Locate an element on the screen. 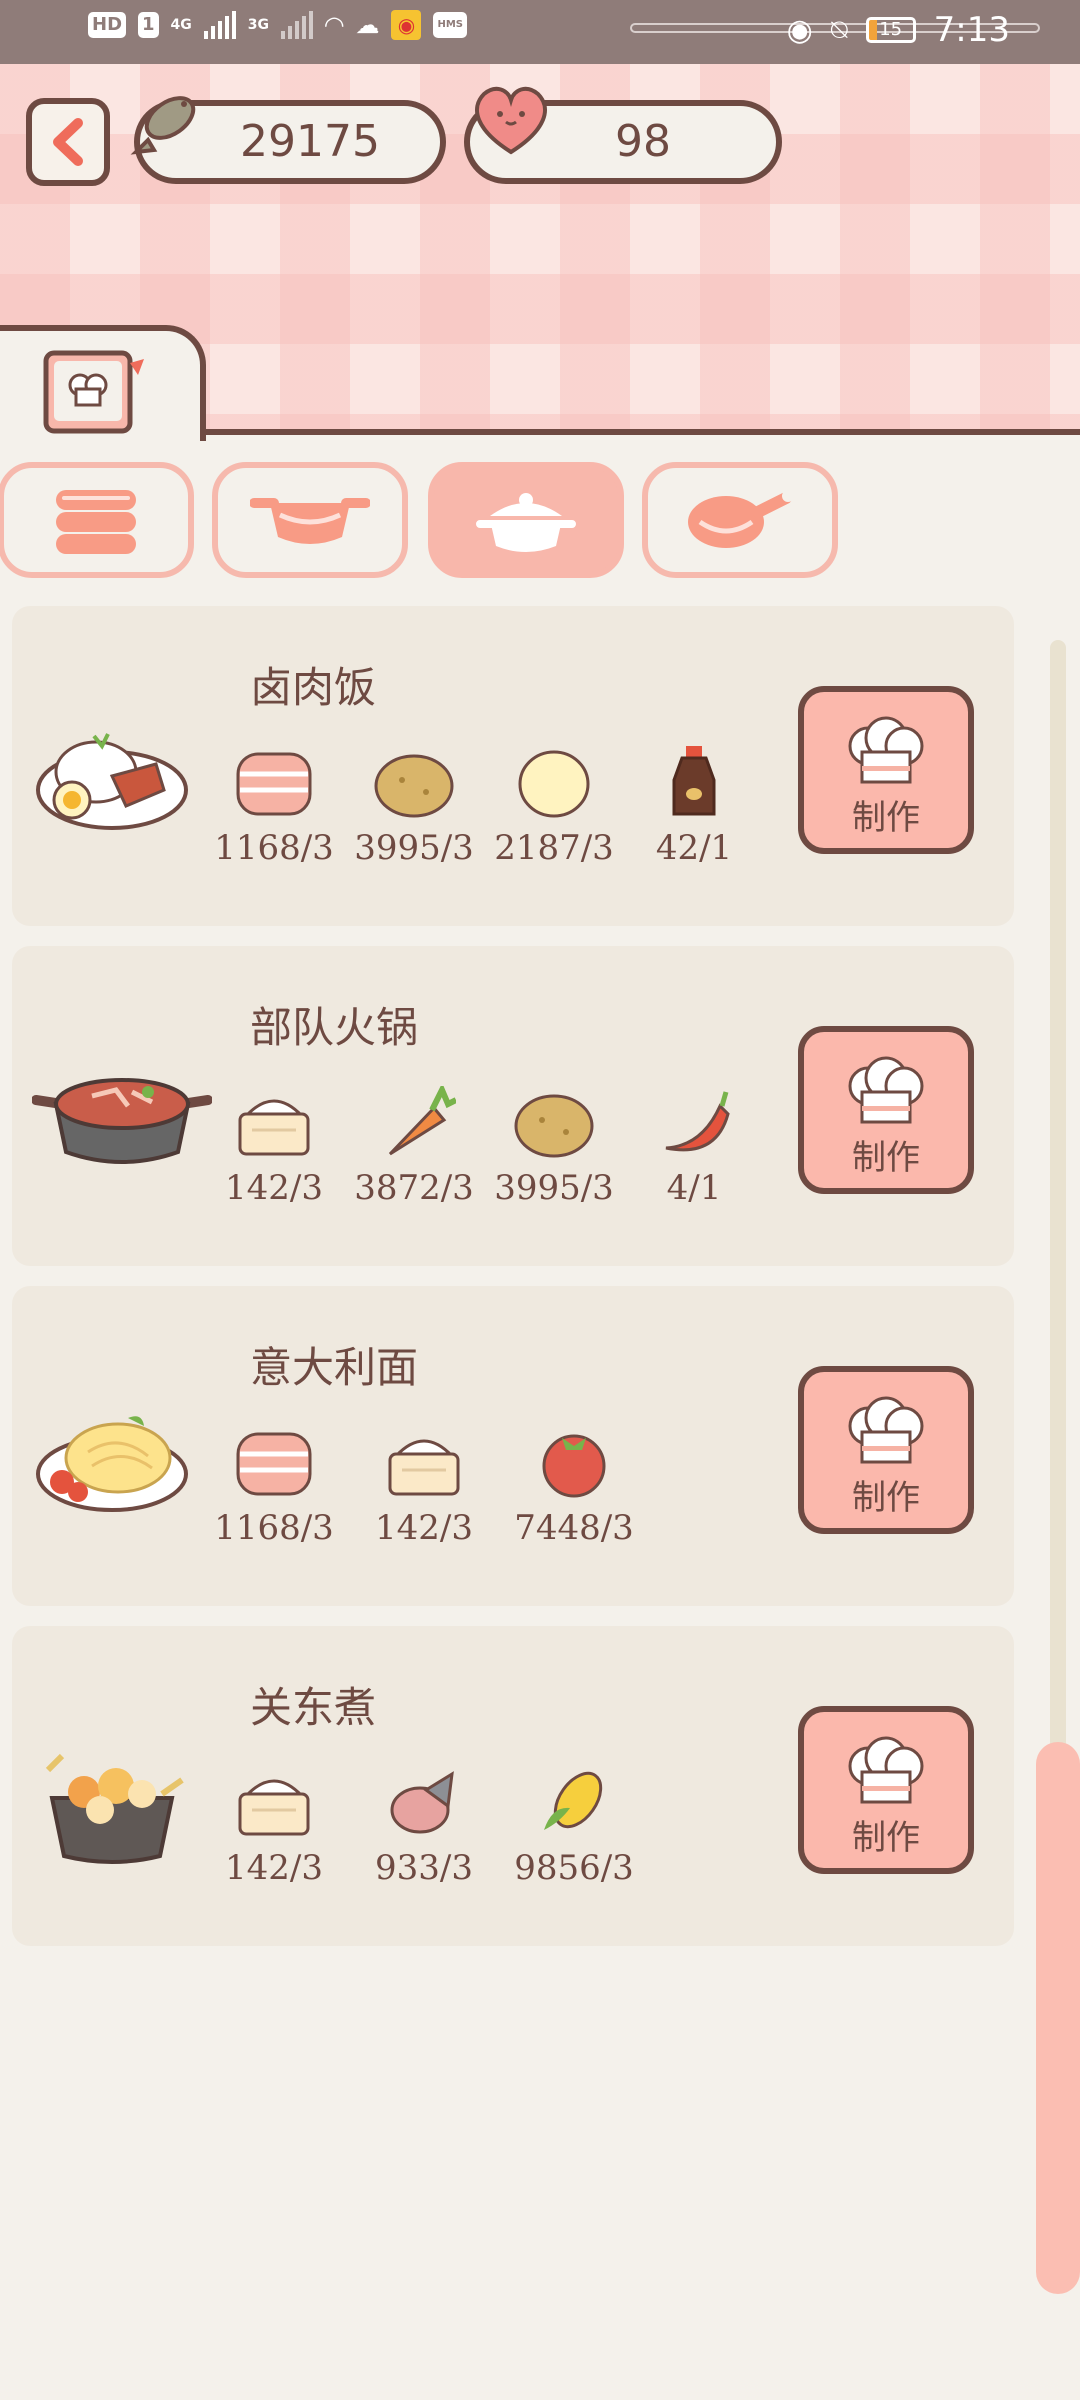  frying-pan-icon is located at coordinates (741, 519).